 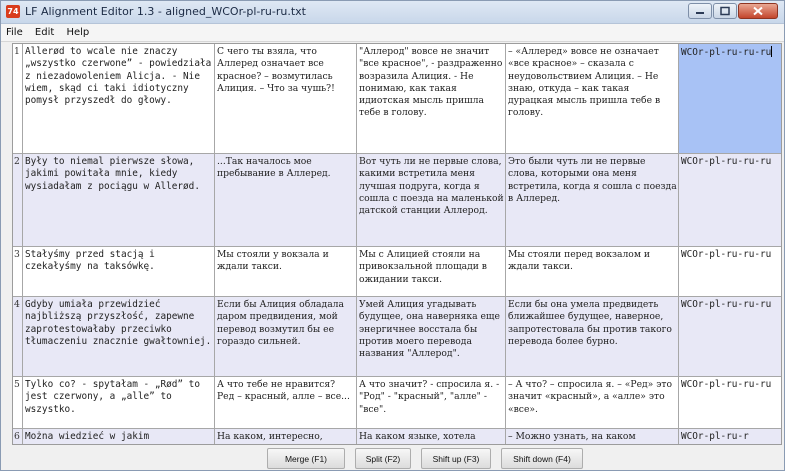 I want to click on menu-edit: Edit, so click(x=44, y=31).